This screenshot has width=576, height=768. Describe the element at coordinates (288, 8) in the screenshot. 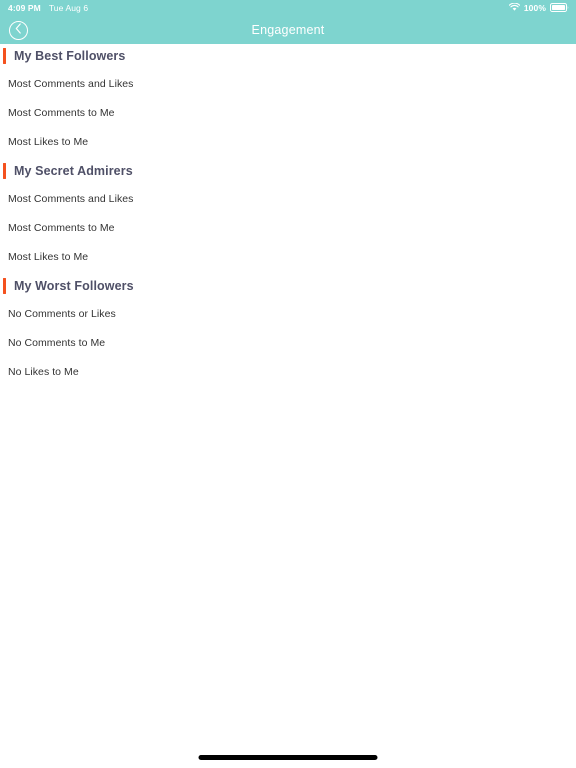

I see `status-bar: 4:09 PM Tue Aug 6 100%` at that location.